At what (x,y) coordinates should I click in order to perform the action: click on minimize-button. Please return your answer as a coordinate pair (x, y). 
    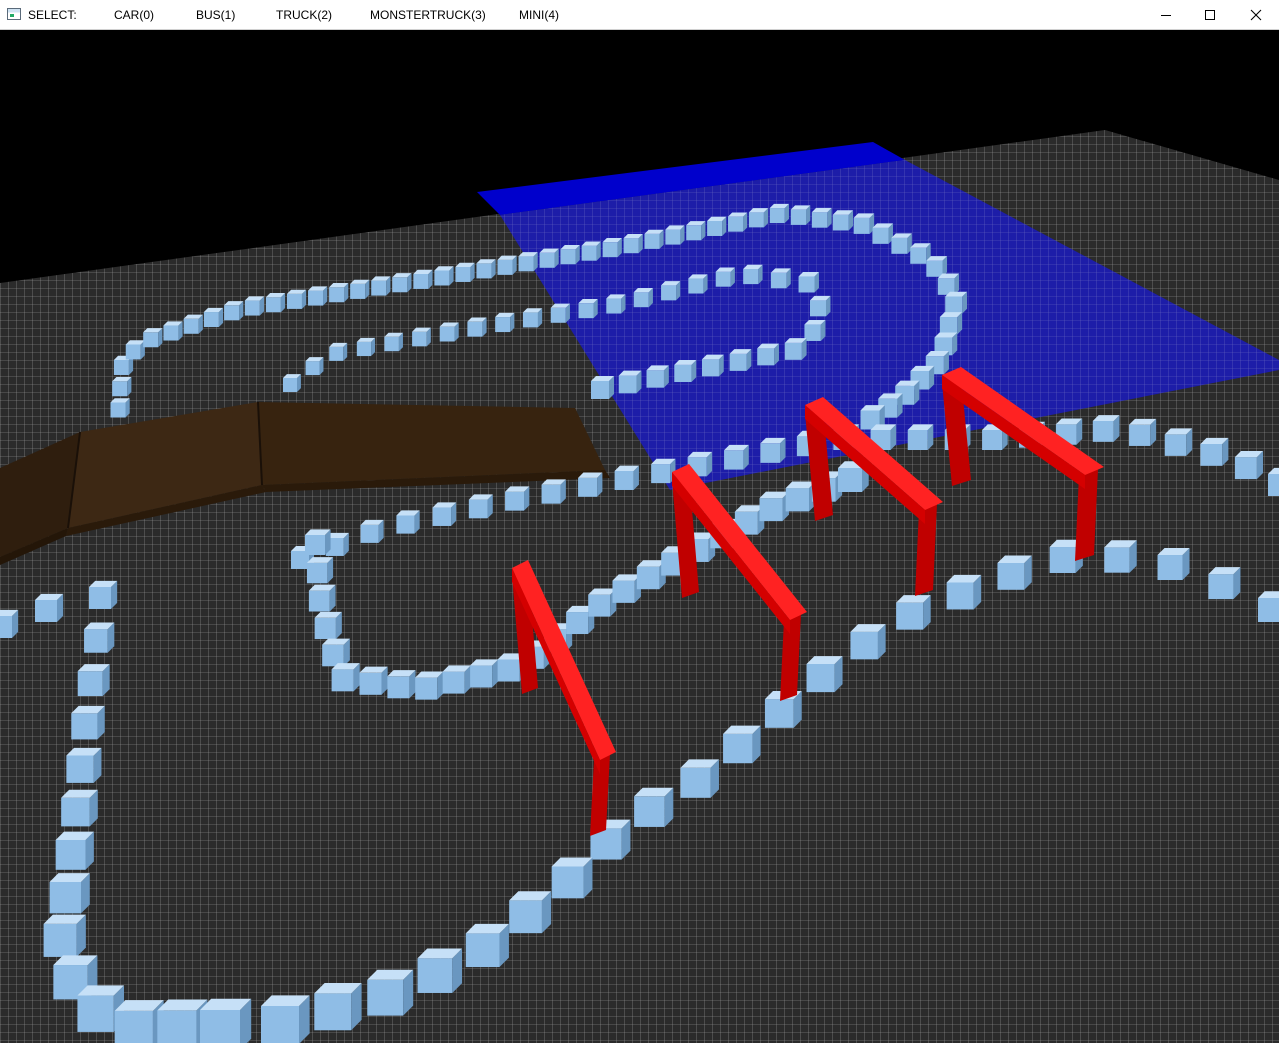
    Looking at the image, I should click on (1166, 15).